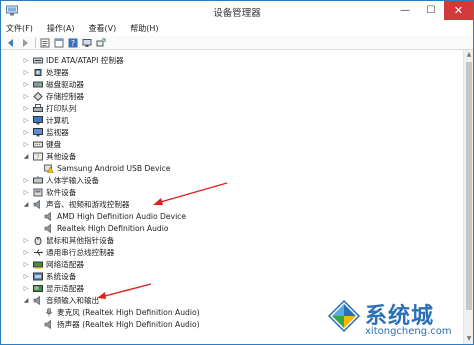 The width and height of the screenshot is (474, 345). What do you see at coordinates (25, 43) in the screenshot?
I see `forward-icon` at bounding box center [25, 43].